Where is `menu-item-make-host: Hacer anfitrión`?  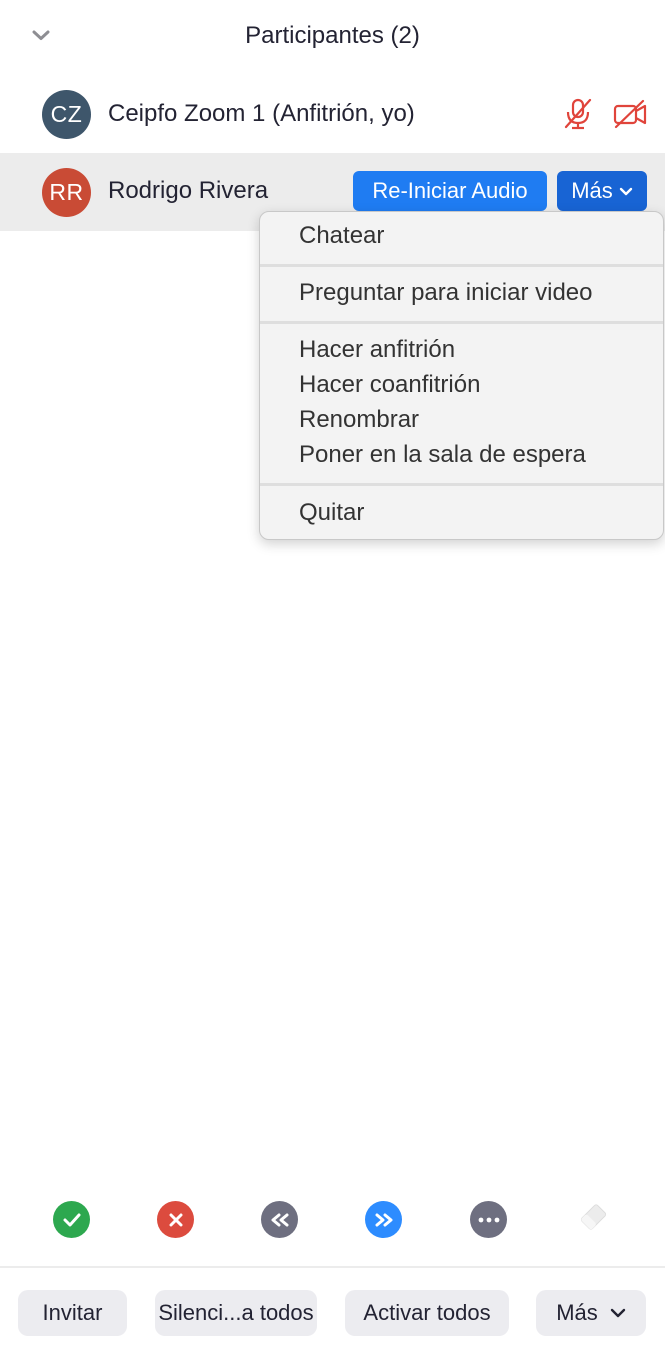 menu-item-make-host: Hacer anfitrión is located at coordinates (377, 350).